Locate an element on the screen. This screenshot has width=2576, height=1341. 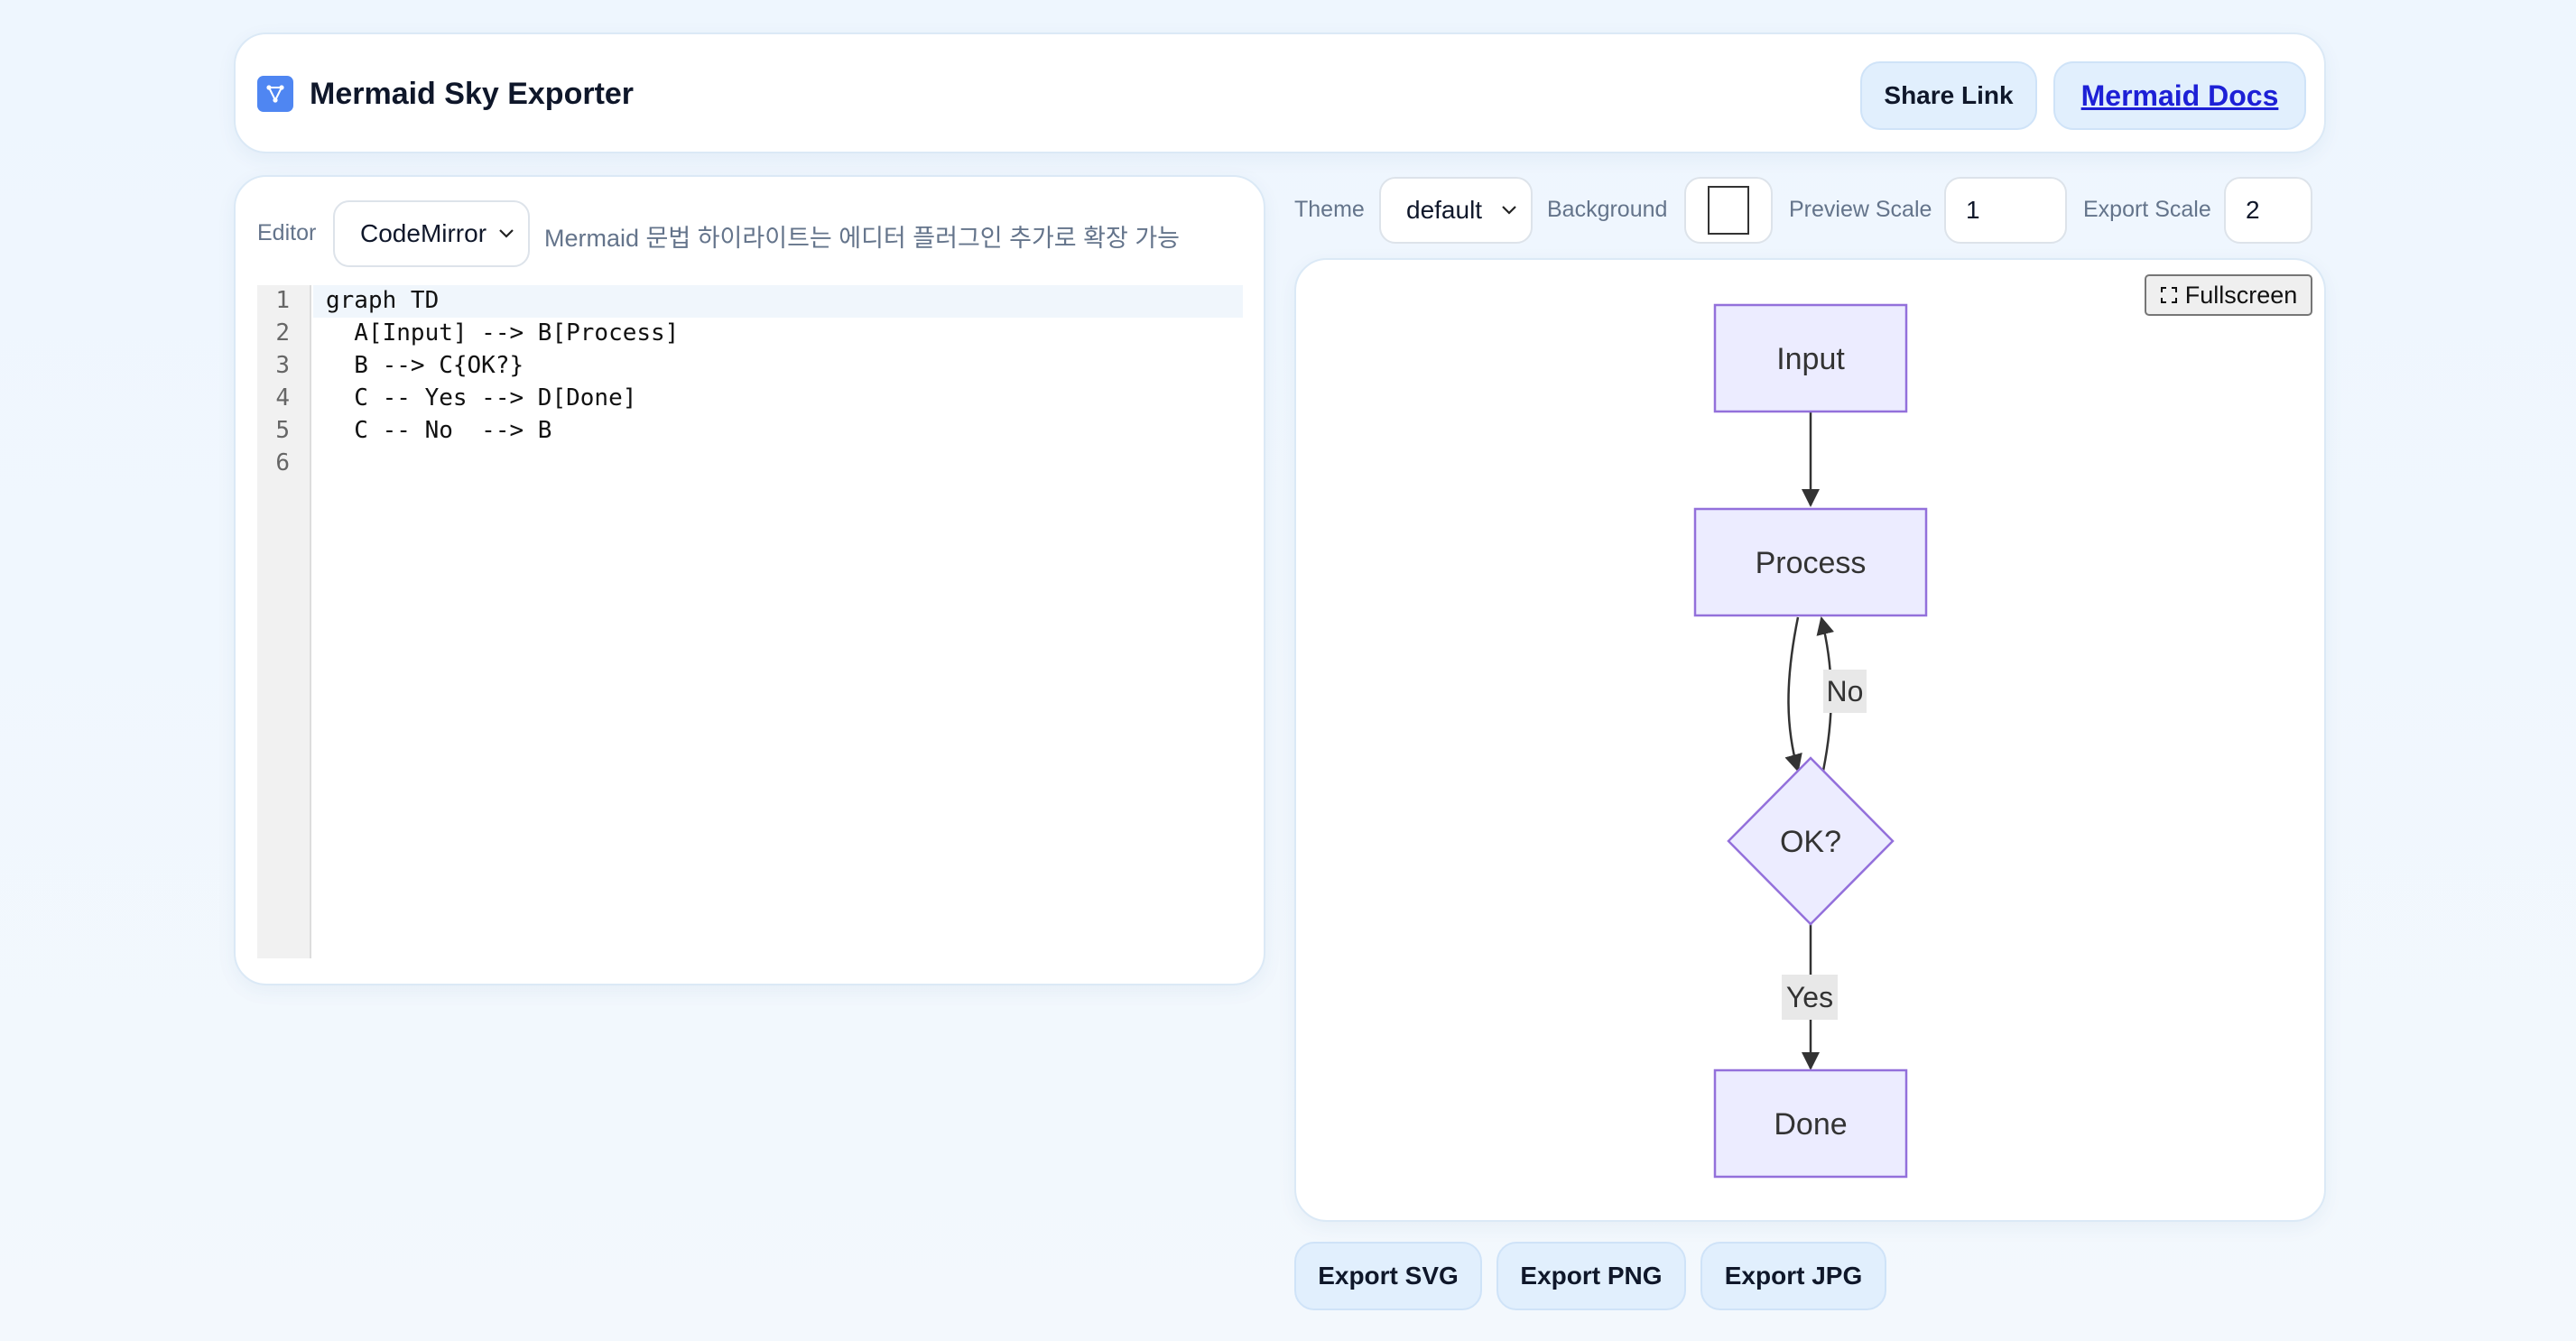
edge-process-ok is located at coordinates (1793, 694).